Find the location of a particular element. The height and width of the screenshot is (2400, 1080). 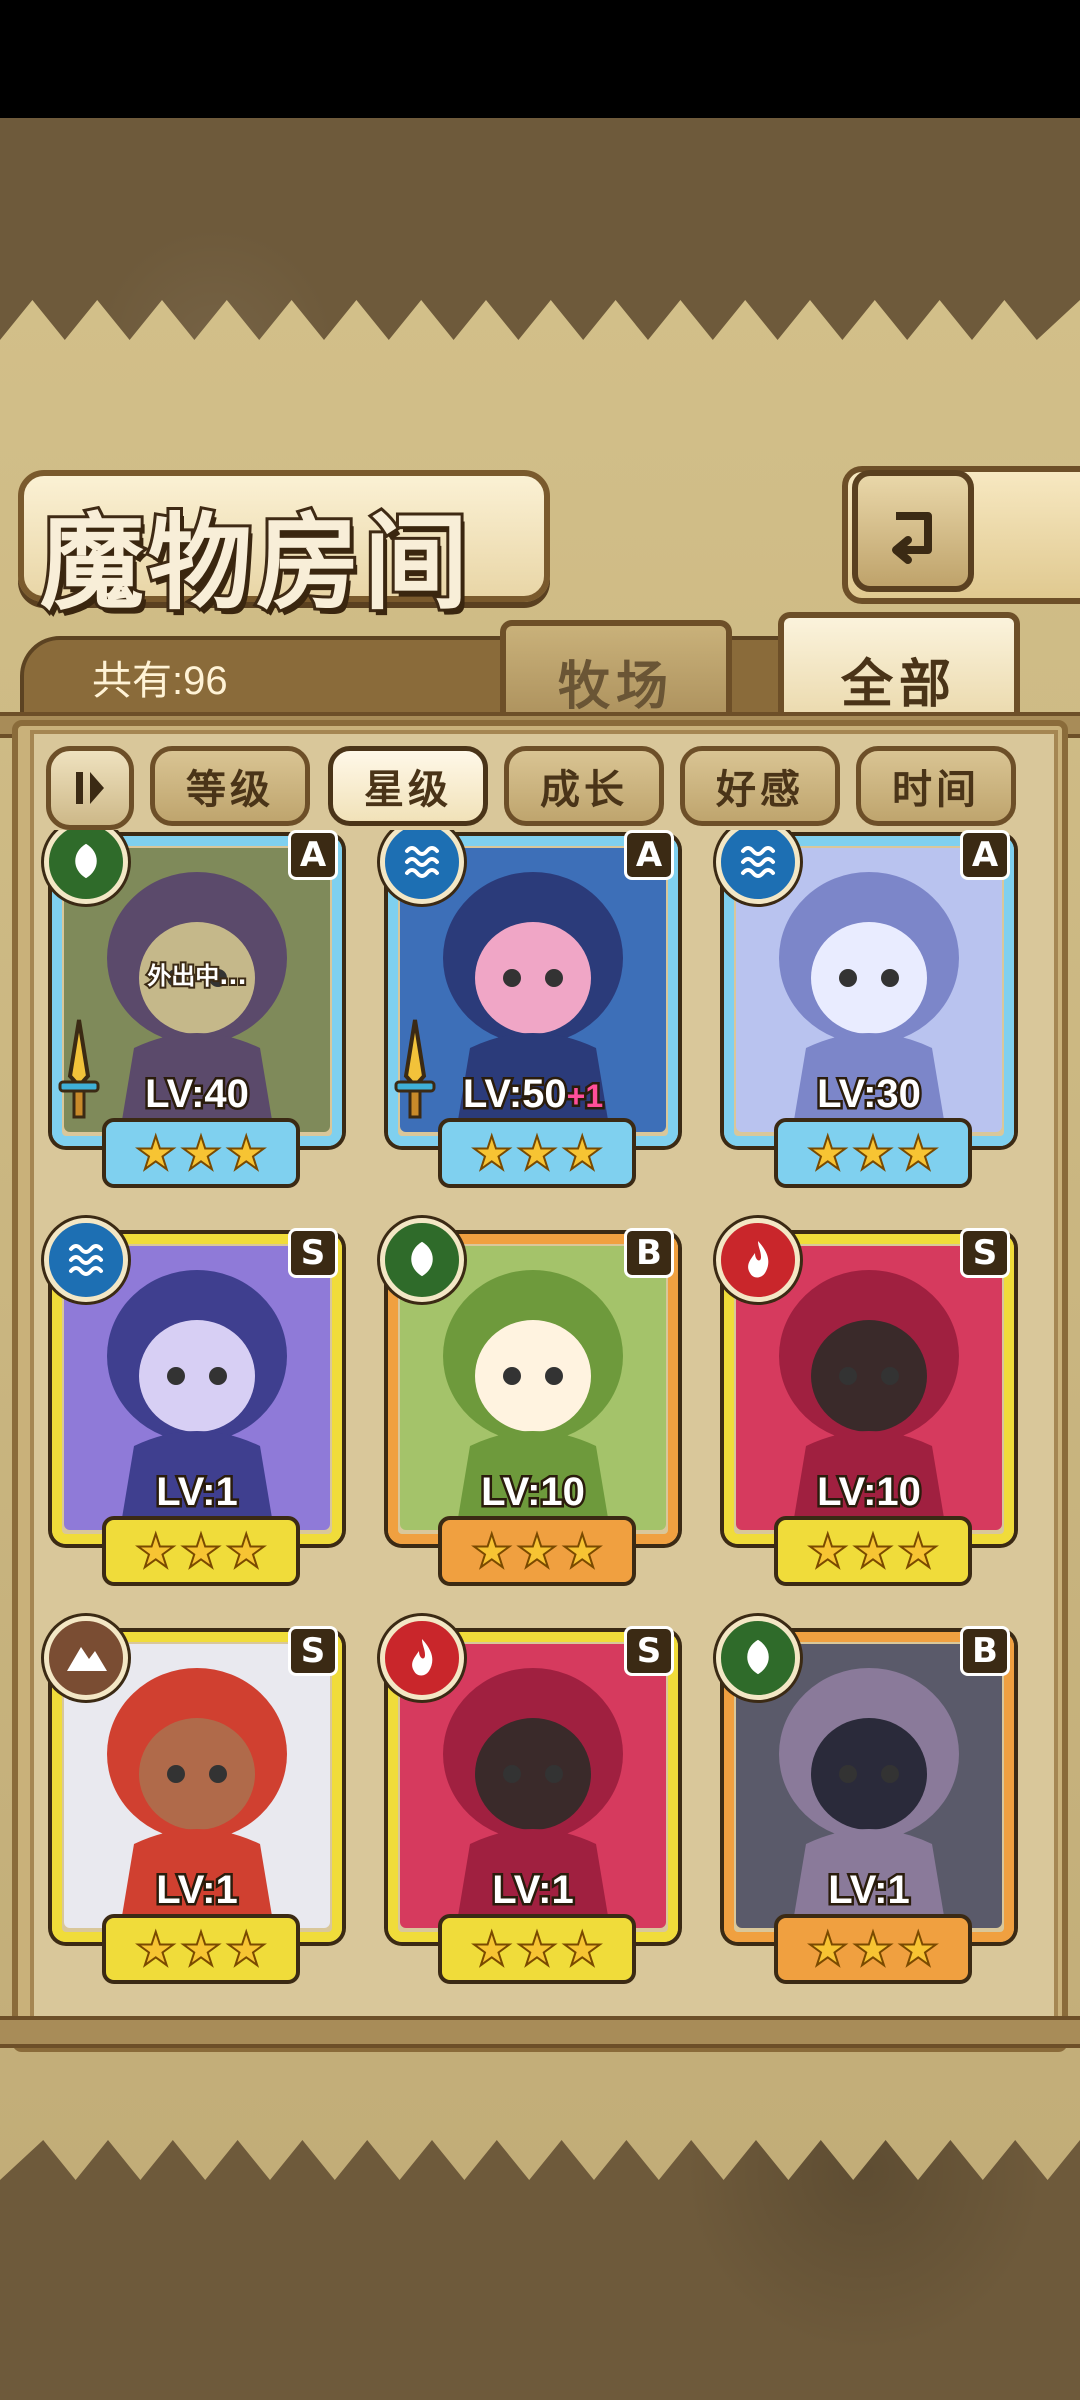

level-value: LV:40 is located at coordinates (197, 1094).